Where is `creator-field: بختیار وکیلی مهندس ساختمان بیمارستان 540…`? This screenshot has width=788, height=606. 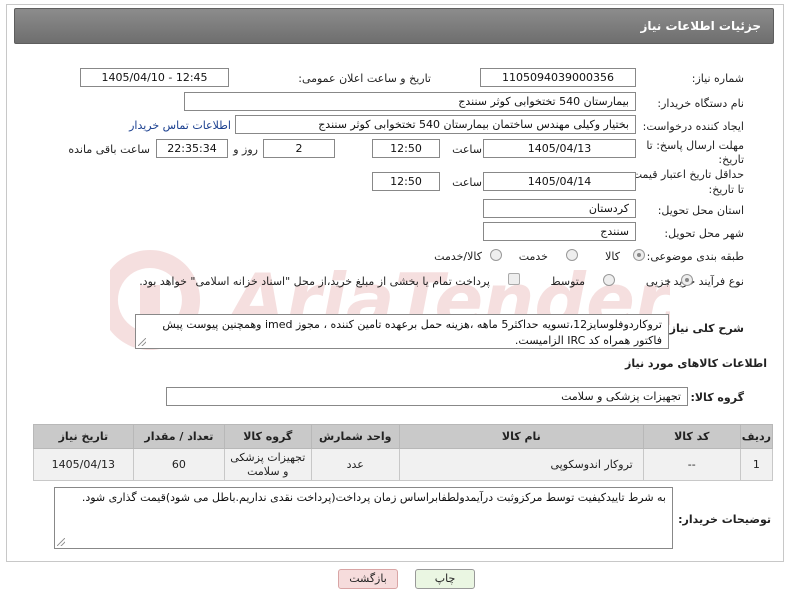
creator-field: بختیار وکیلی مهندس ساختمان بیمارستان 540… is located at coordinates (435, 124).